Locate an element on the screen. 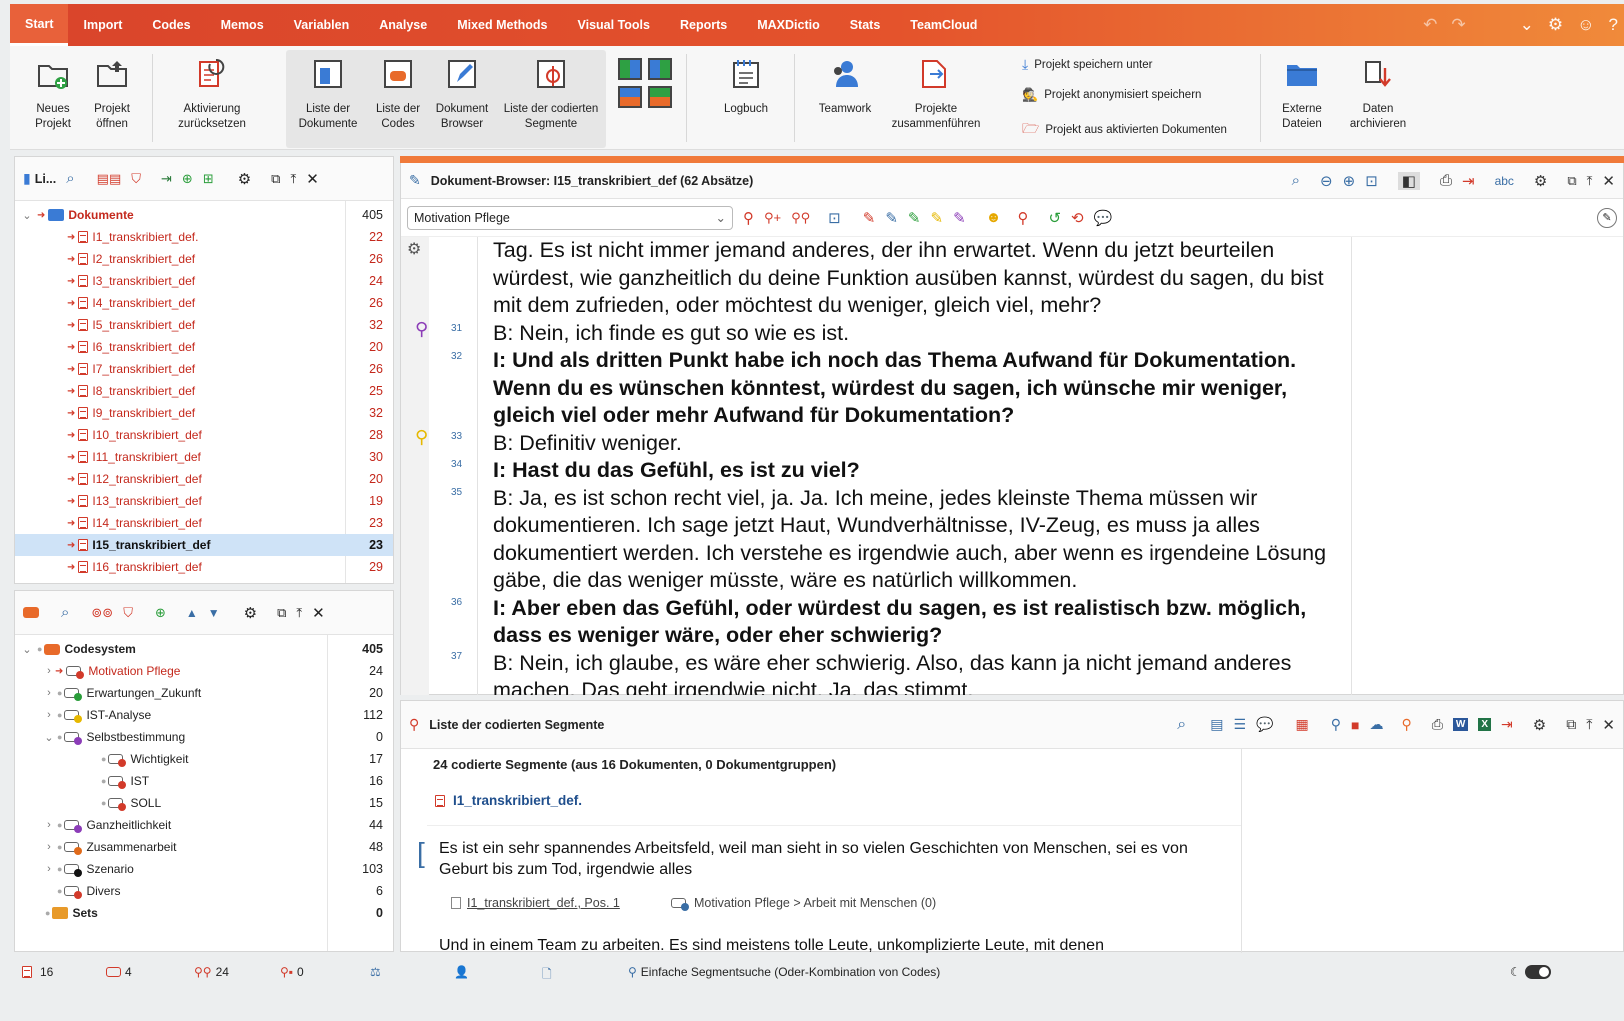 This screenshot has width=1624, height=1021. move-up-icon: ▲ is located at coordinates (192, 613).